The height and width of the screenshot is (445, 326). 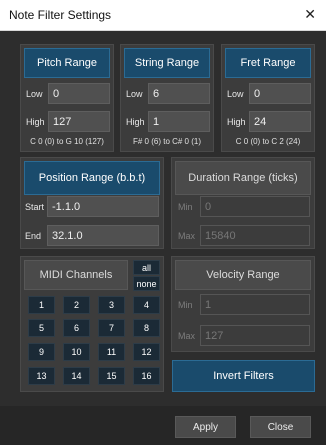 What do you see at coordinates (235, 94) in the screenshot?
I see `fret-low-label: Low` at bounding box center [235, 94].